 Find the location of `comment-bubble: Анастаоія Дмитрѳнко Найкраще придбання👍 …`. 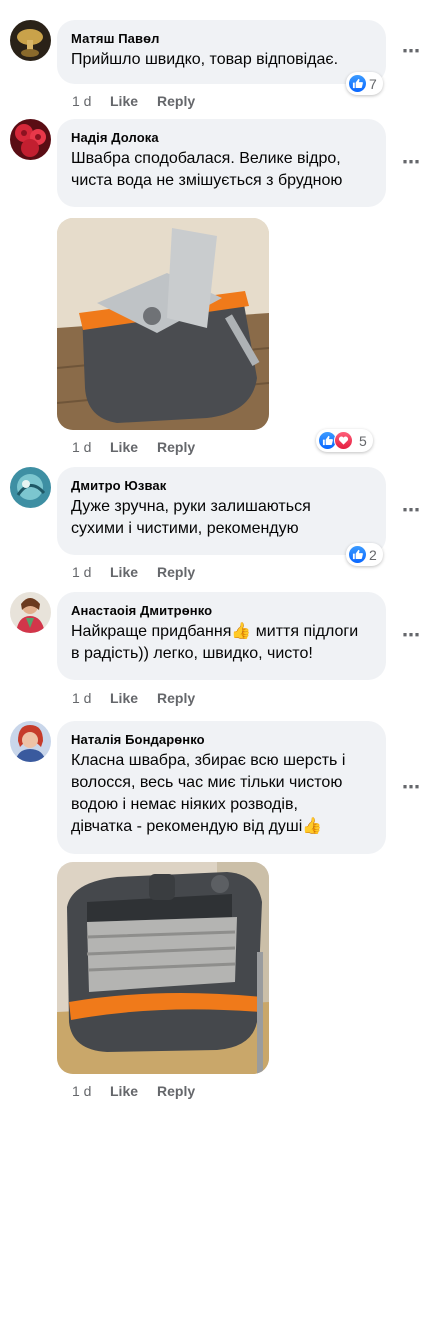

comment-bubble: Анастаоія Дмитрѳнко Найкраще придбання👍 … is located at coordinates (221, 636).